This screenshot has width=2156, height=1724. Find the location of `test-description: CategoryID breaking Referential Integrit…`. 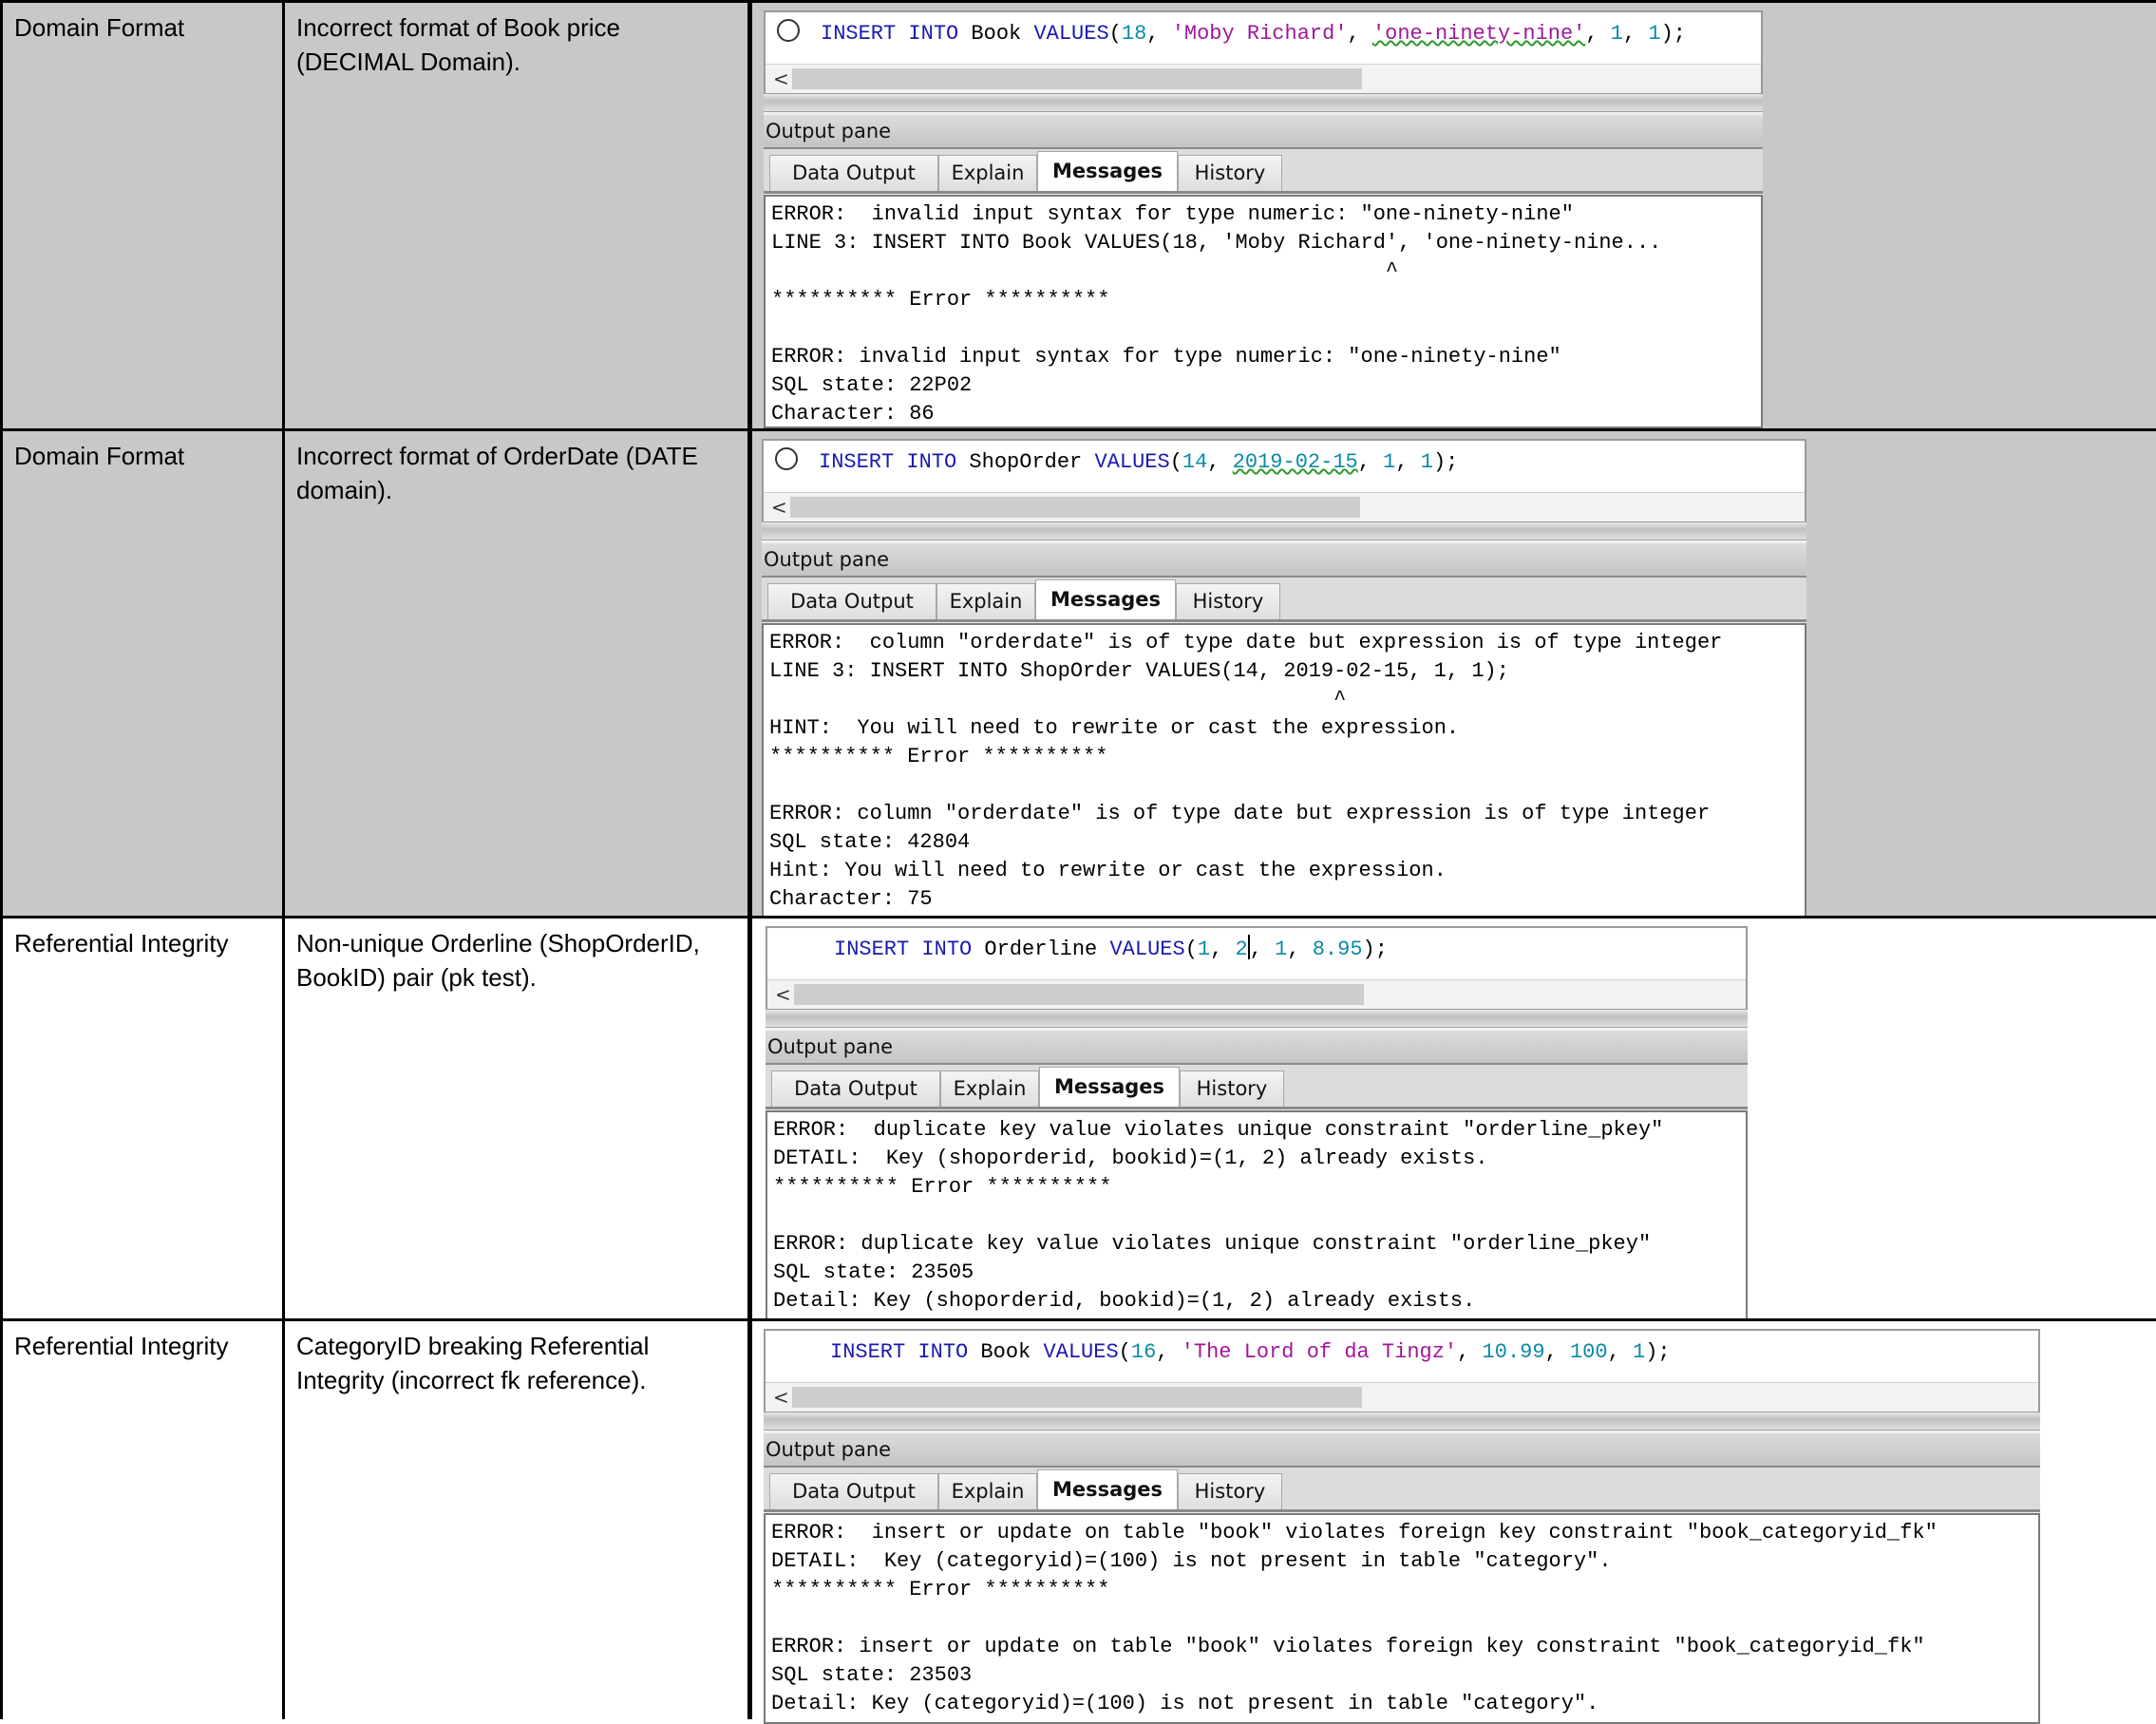

test-description: CategoryID breaking Referential Integrit… is located at coordinates (473, 1363).